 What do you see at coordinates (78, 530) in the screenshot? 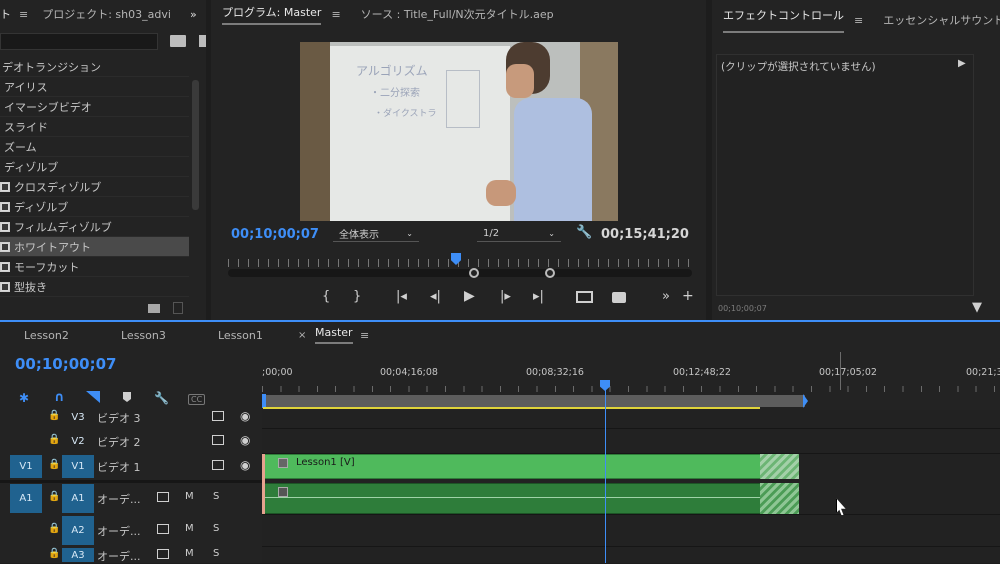
I see `track-id-a2: A2` at bounding box center [78, 530].